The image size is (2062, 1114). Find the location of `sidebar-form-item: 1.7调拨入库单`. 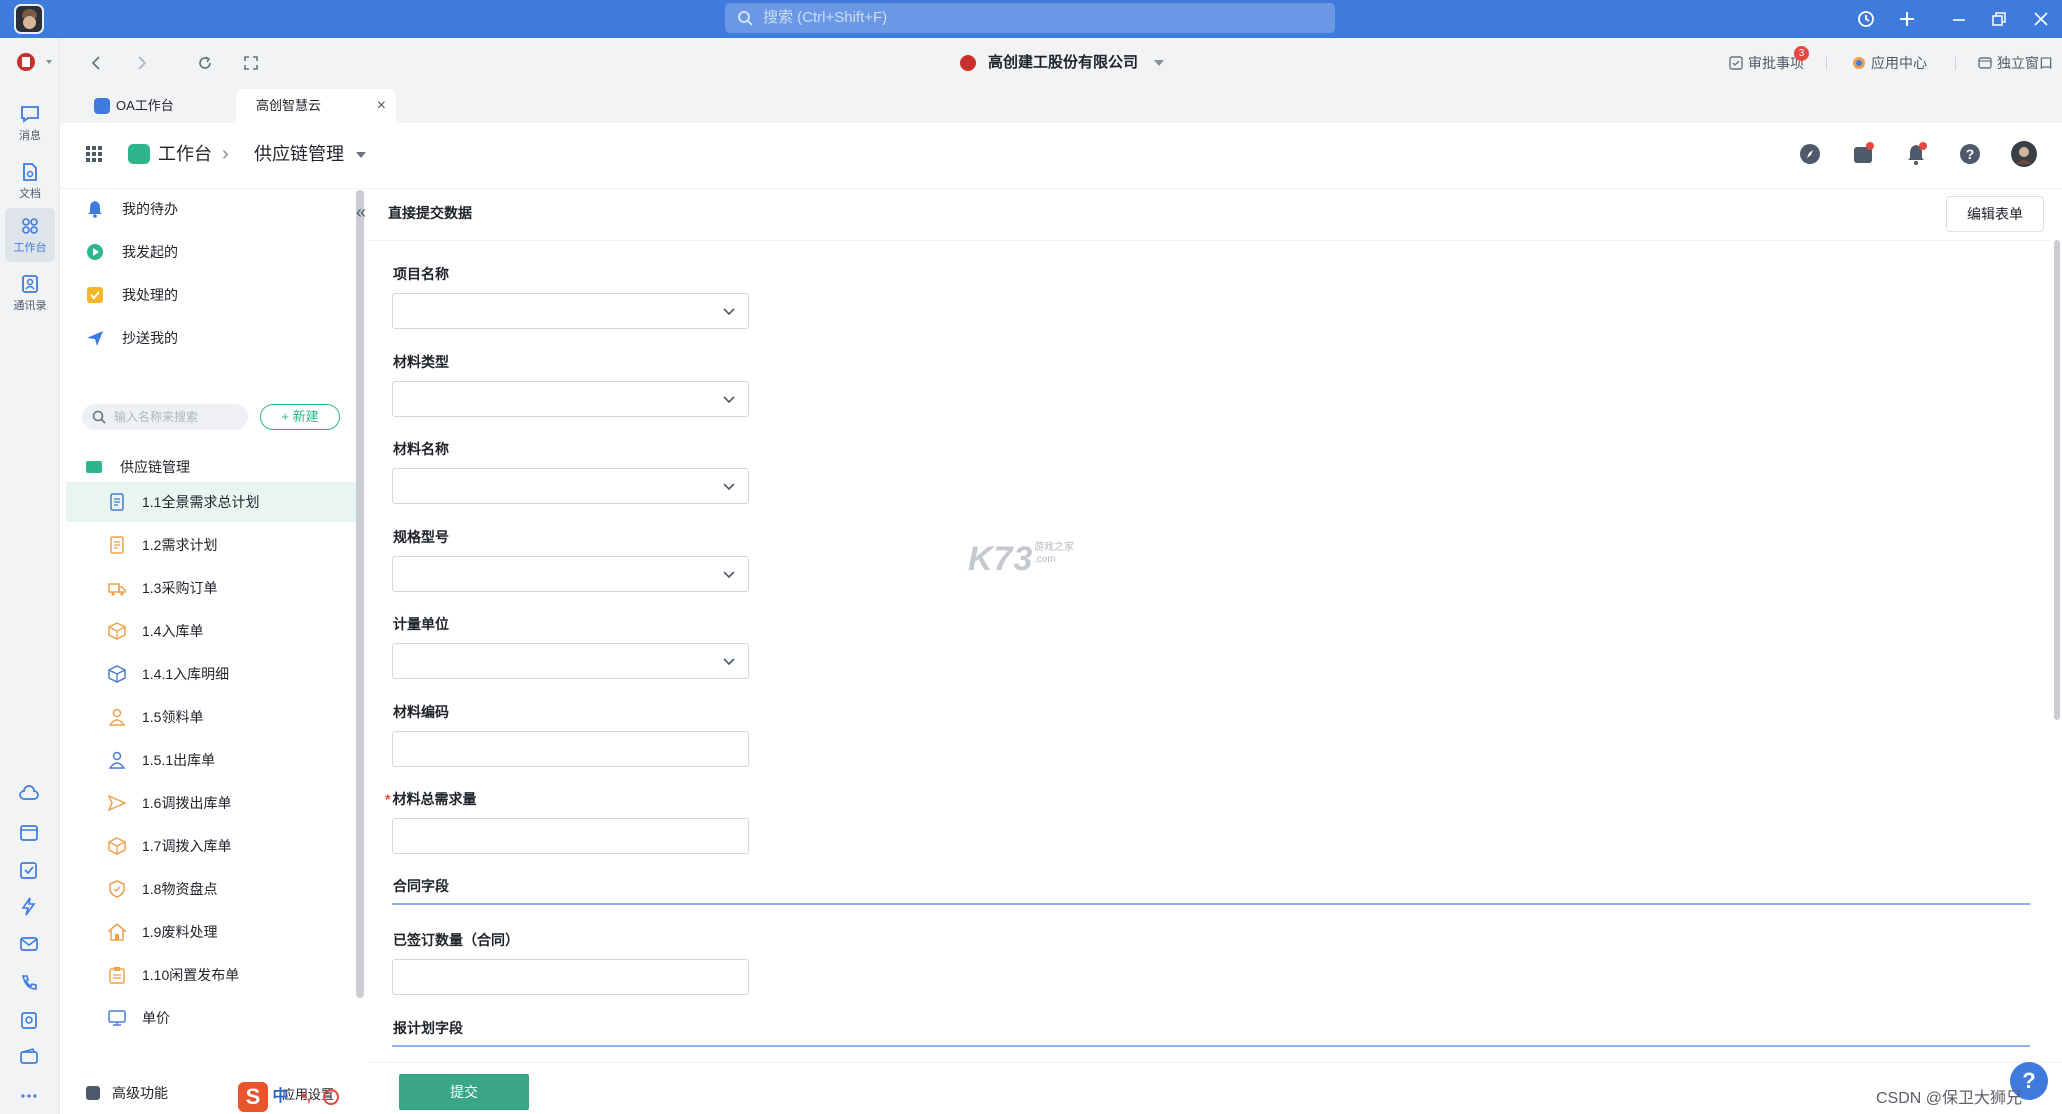

sidebar-form-item: 1.7调拨入库单 is located at coordinates (211, 846).